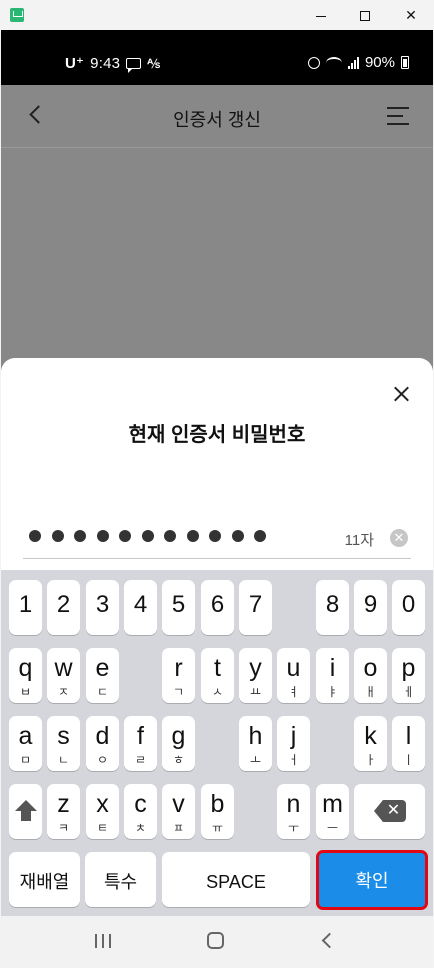  I want to click on key-w: wㅈ, so click(63, 675).